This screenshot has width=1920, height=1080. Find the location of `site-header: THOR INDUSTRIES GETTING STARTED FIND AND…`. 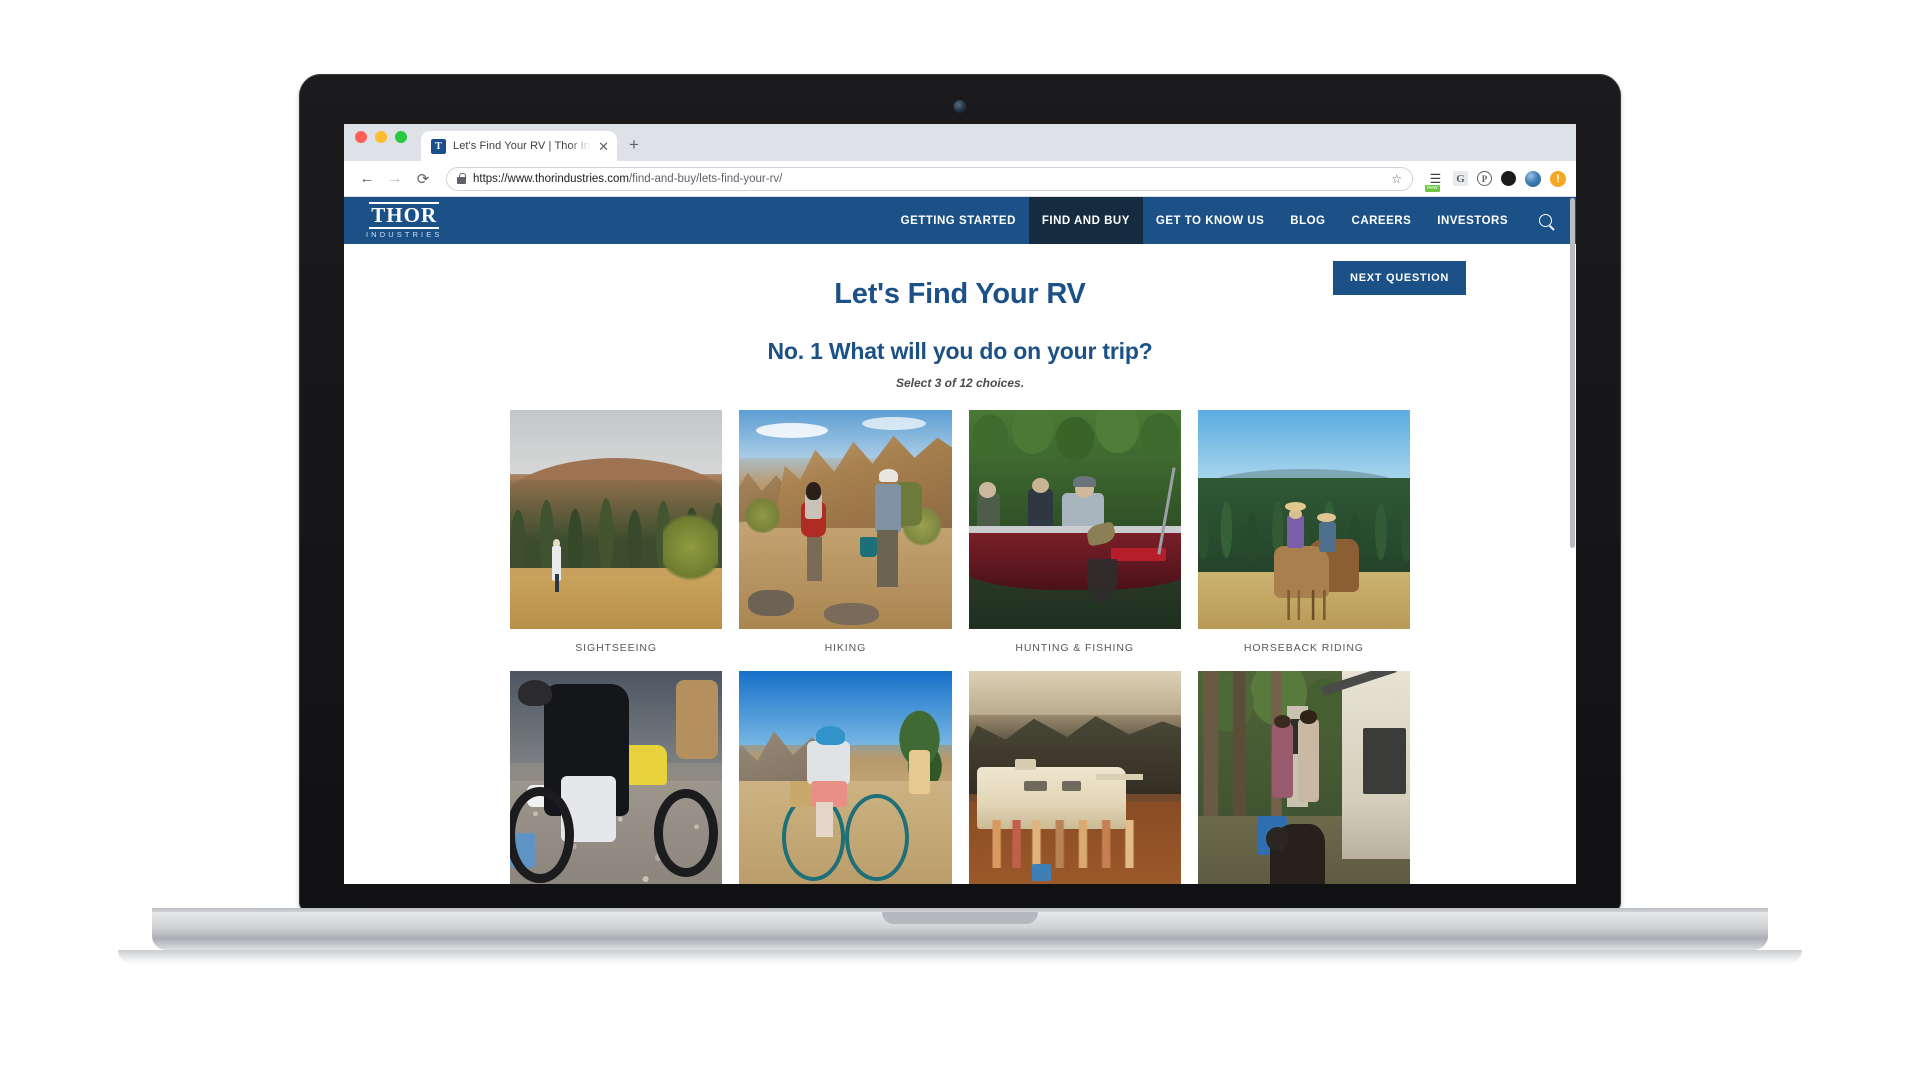

site-header: THOR INDUSTRIES GETTING STARTED FIND AND… is located at coordinates (960, 220).